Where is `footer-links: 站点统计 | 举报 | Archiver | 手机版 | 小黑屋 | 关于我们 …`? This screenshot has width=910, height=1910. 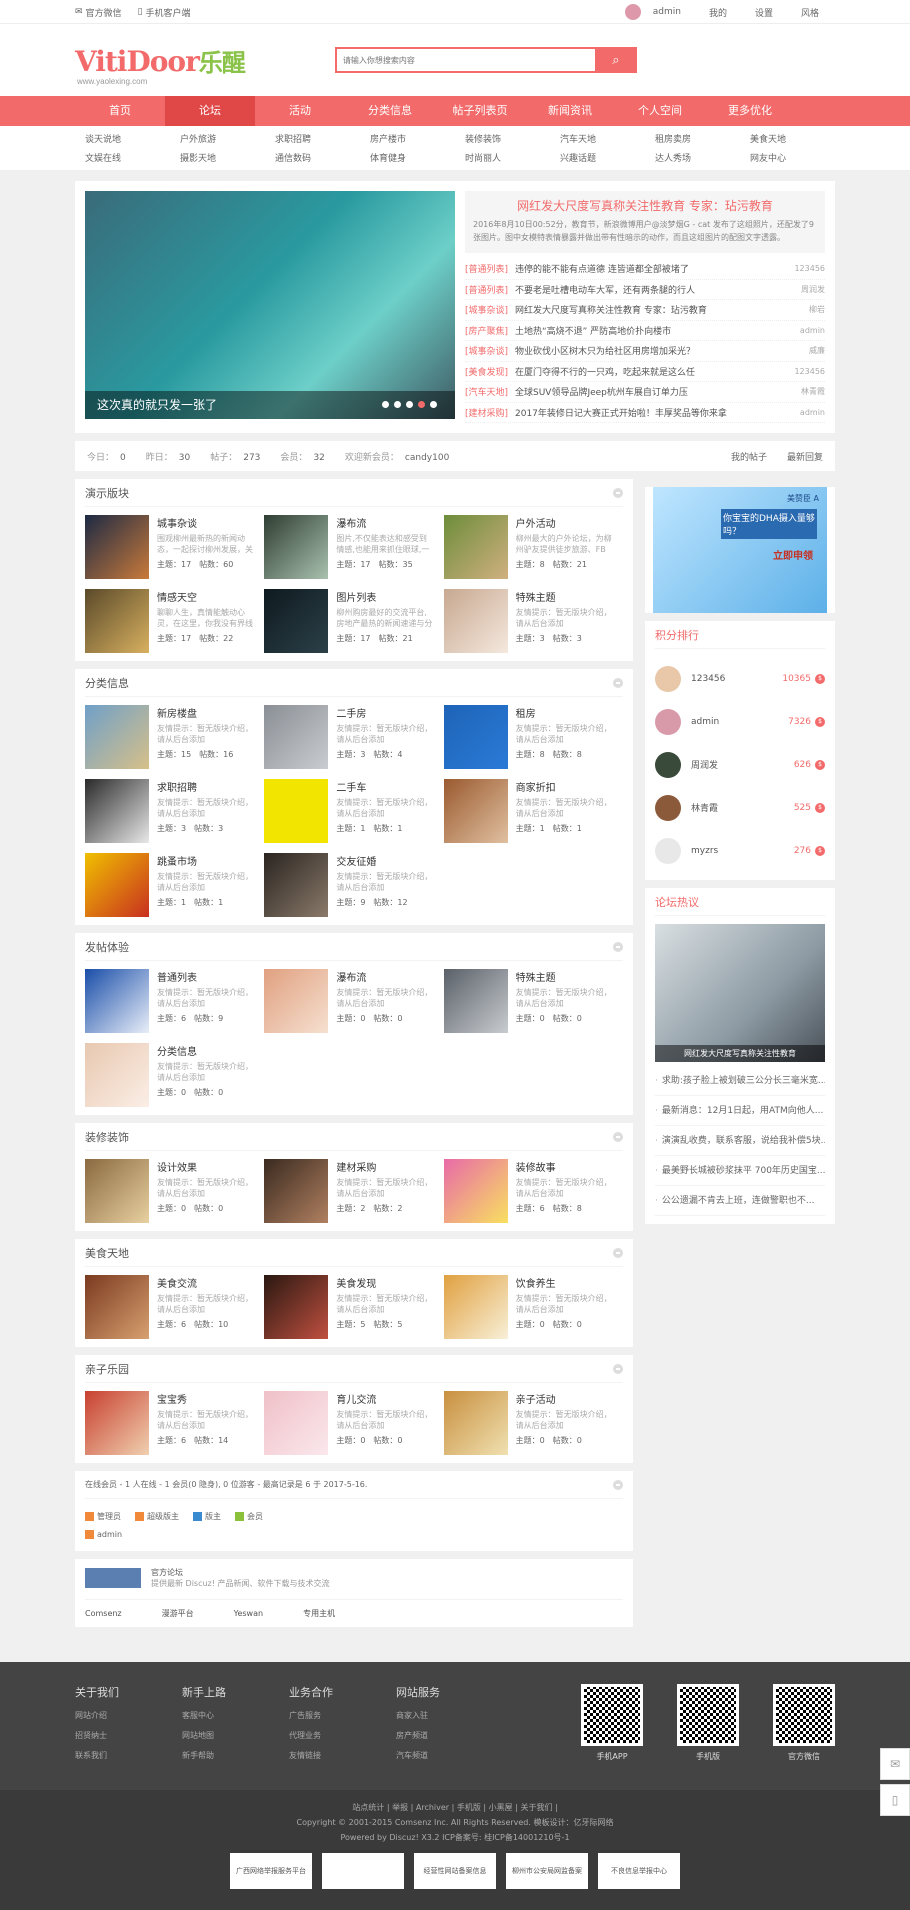 footer-links: 站点统计 | 举报 | Archiver | 手机版 | 小黑屋 | 关于我们 … is located at coordinates (455, 1807).